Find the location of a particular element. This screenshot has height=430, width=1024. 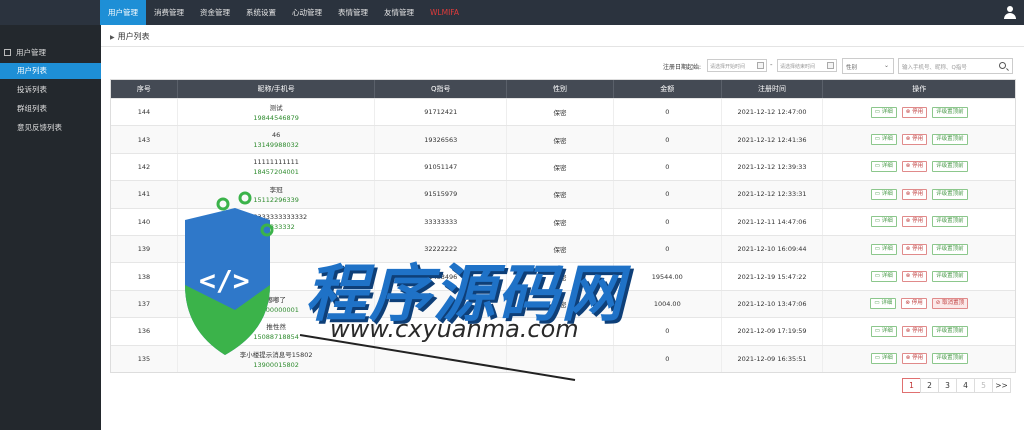

nav-item: 用户管理 is located at coordinates (123, 12).